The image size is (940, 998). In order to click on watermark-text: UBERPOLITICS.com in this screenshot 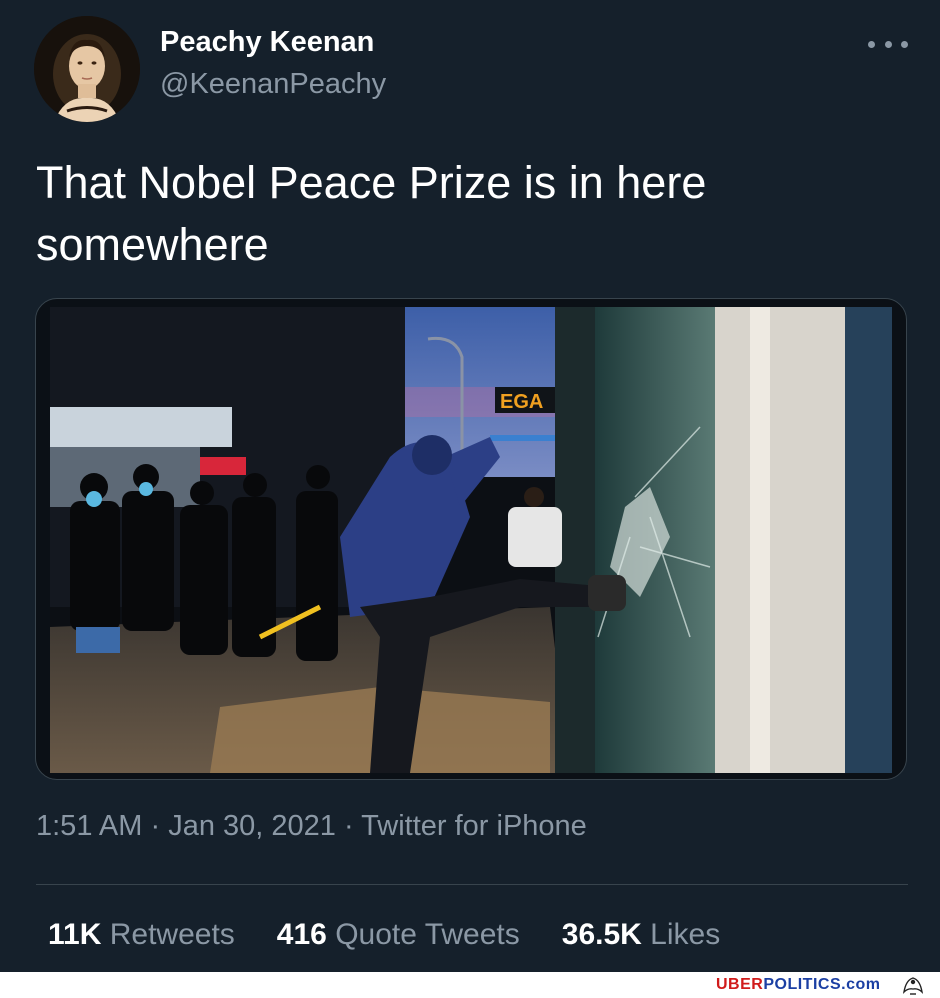, I will do `click(798, 985)`.